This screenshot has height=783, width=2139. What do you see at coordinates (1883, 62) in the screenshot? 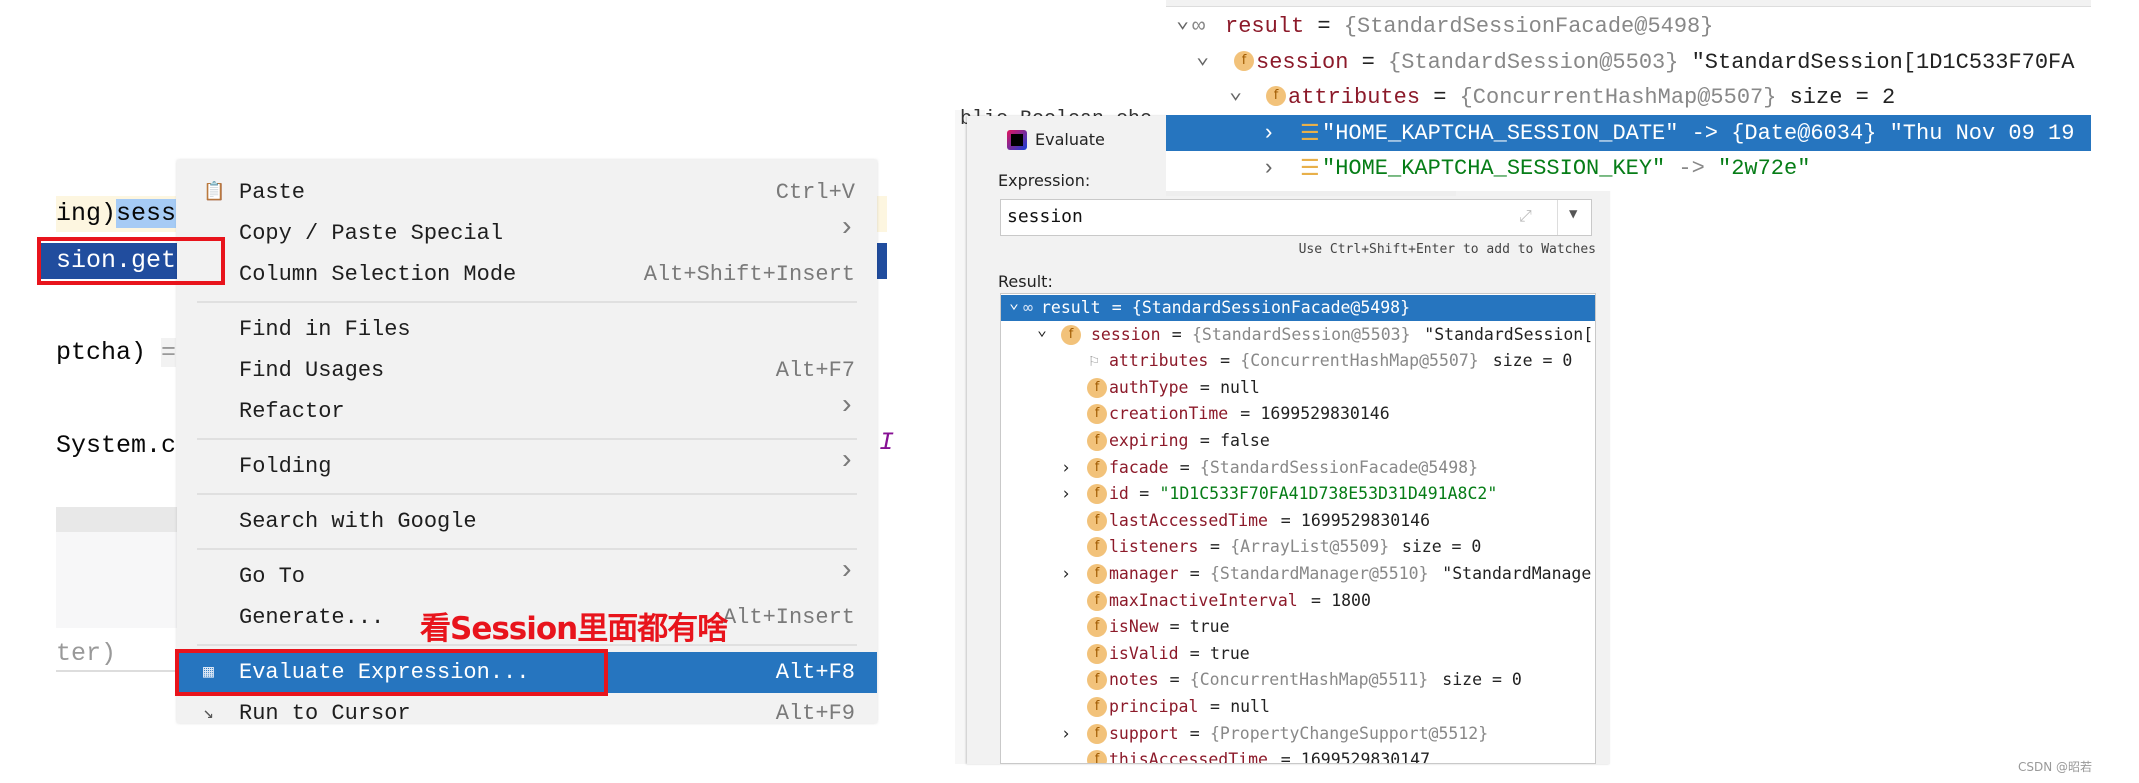
I see `field-value: "StandardSession[1D1C533F70FA` at bounding box center [1883, 62].